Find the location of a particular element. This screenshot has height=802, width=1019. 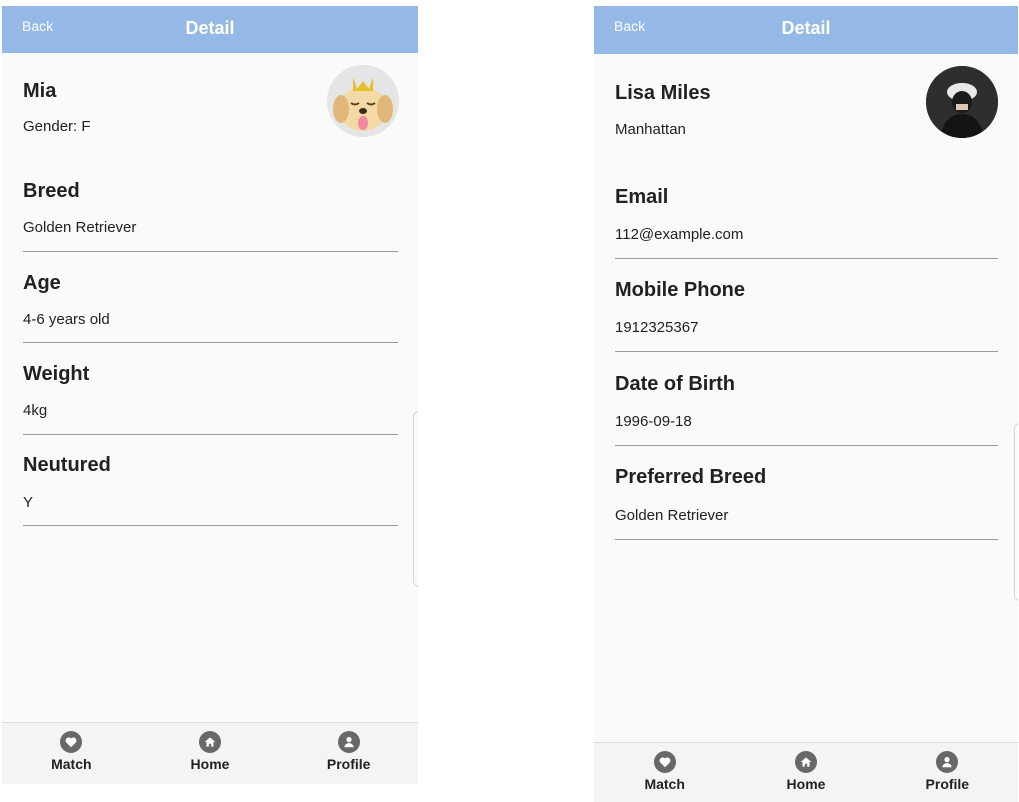

user-photo is located at coordinates (962, 102).